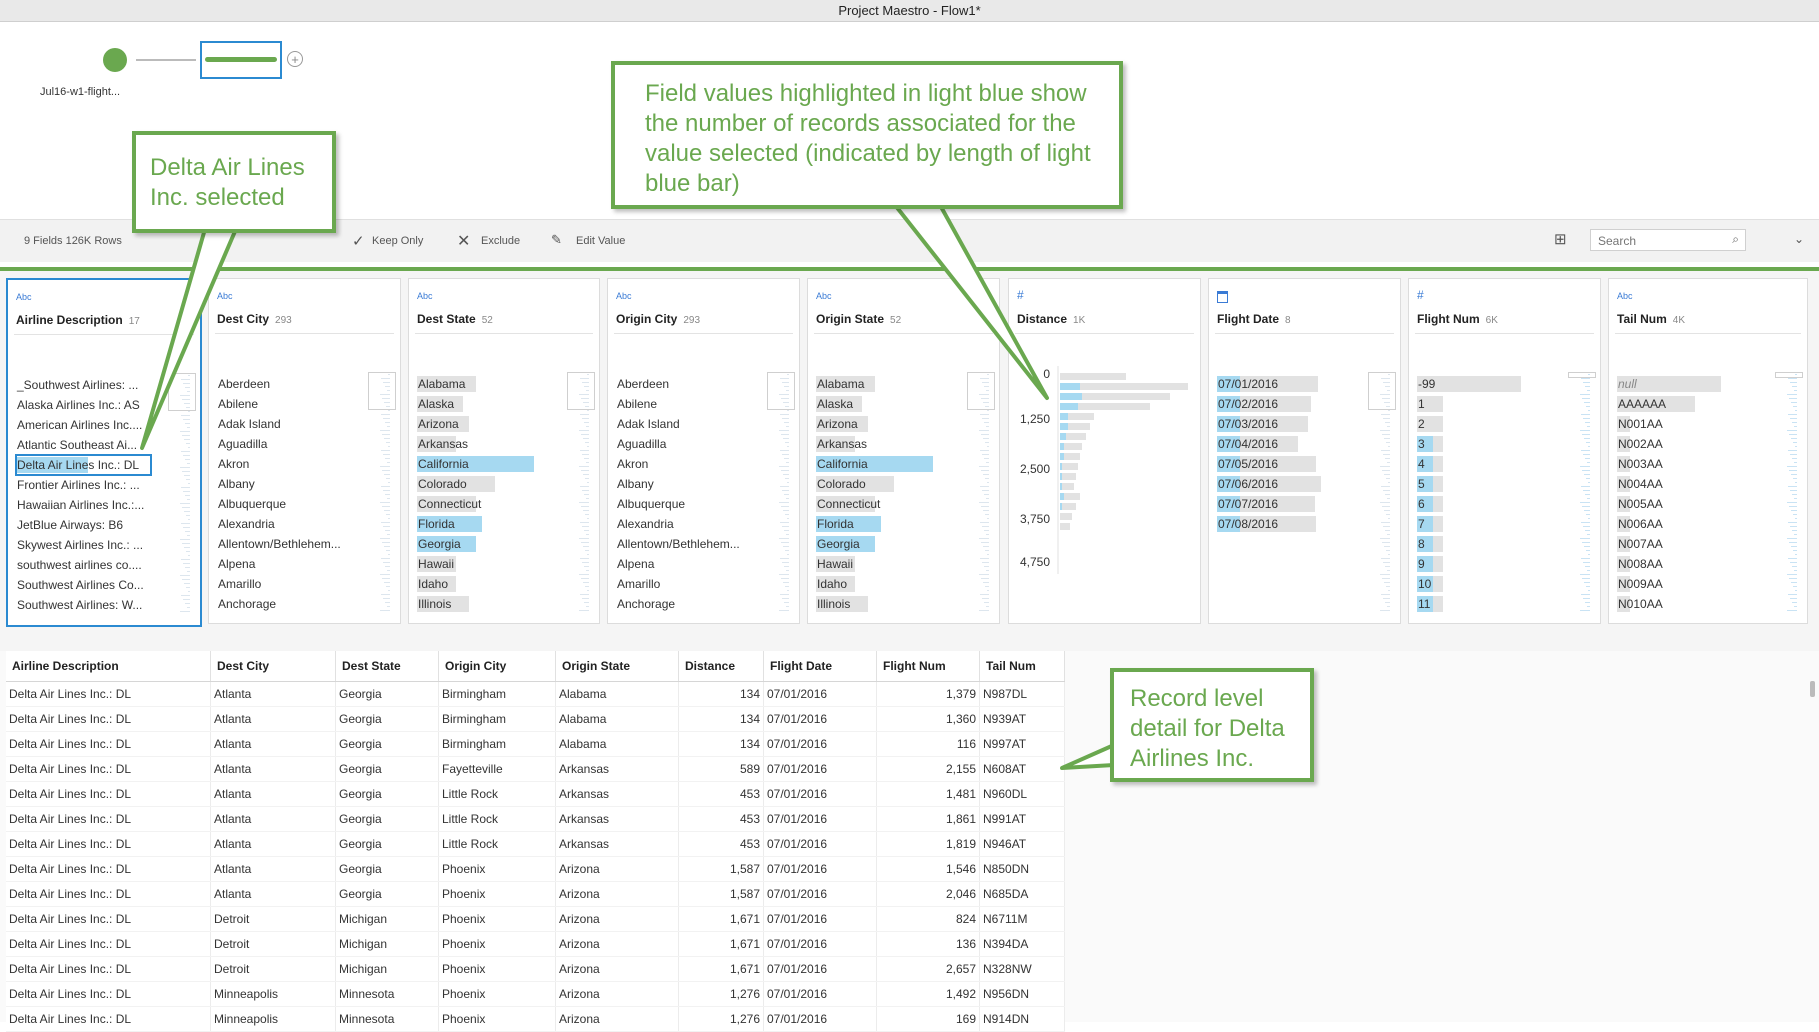  Describe the element at coordinates (971, 301) in the screenshot. I see `pointer-field-values` at that location.